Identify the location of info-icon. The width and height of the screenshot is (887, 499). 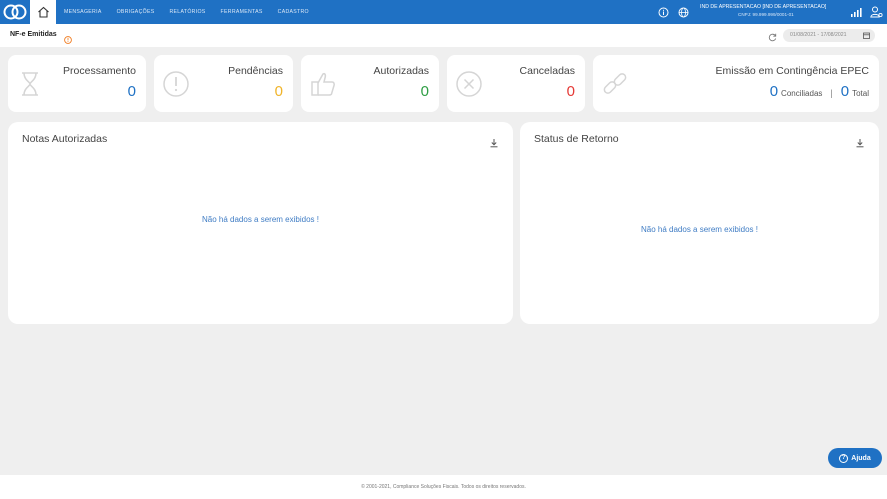
(663, 12).